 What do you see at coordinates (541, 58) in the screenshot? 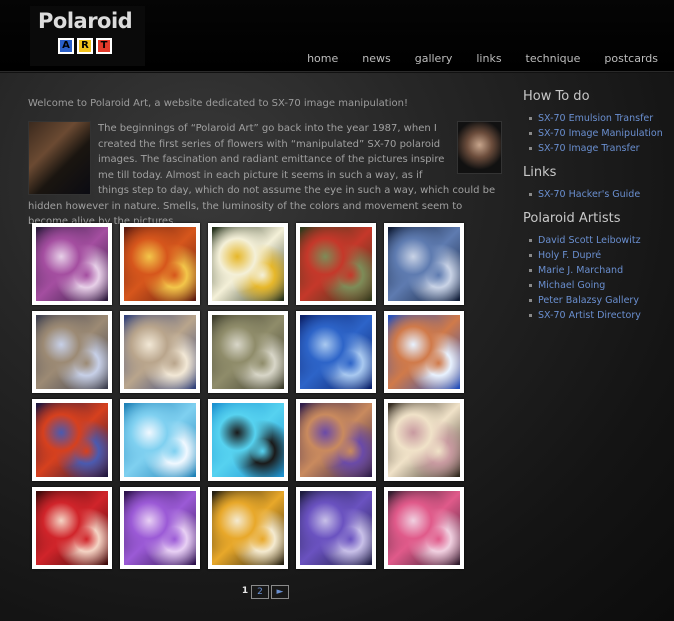
I see `nav-technique: technique` at bounding box center [541, 58].